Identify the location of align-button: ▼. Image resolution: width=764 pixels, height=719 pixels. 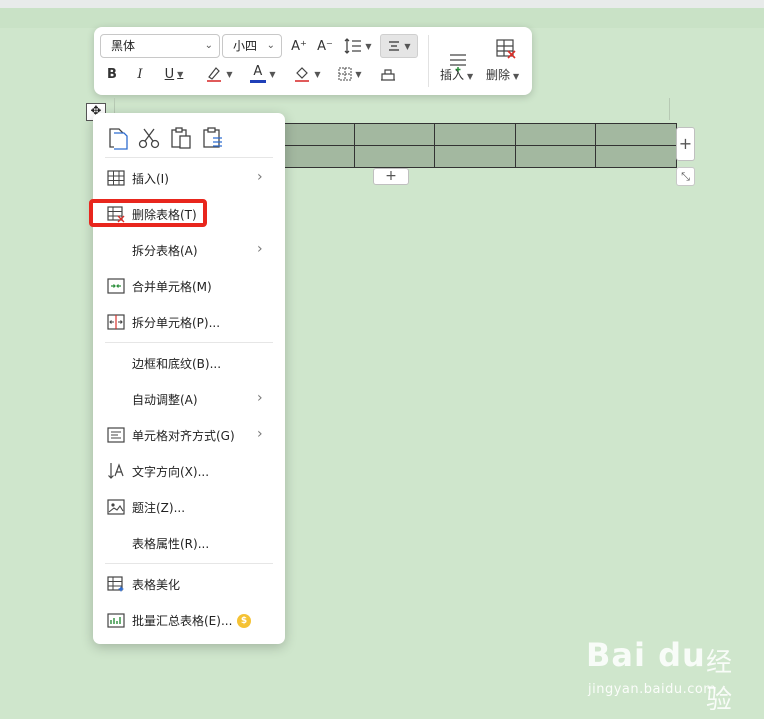
(399, 46).